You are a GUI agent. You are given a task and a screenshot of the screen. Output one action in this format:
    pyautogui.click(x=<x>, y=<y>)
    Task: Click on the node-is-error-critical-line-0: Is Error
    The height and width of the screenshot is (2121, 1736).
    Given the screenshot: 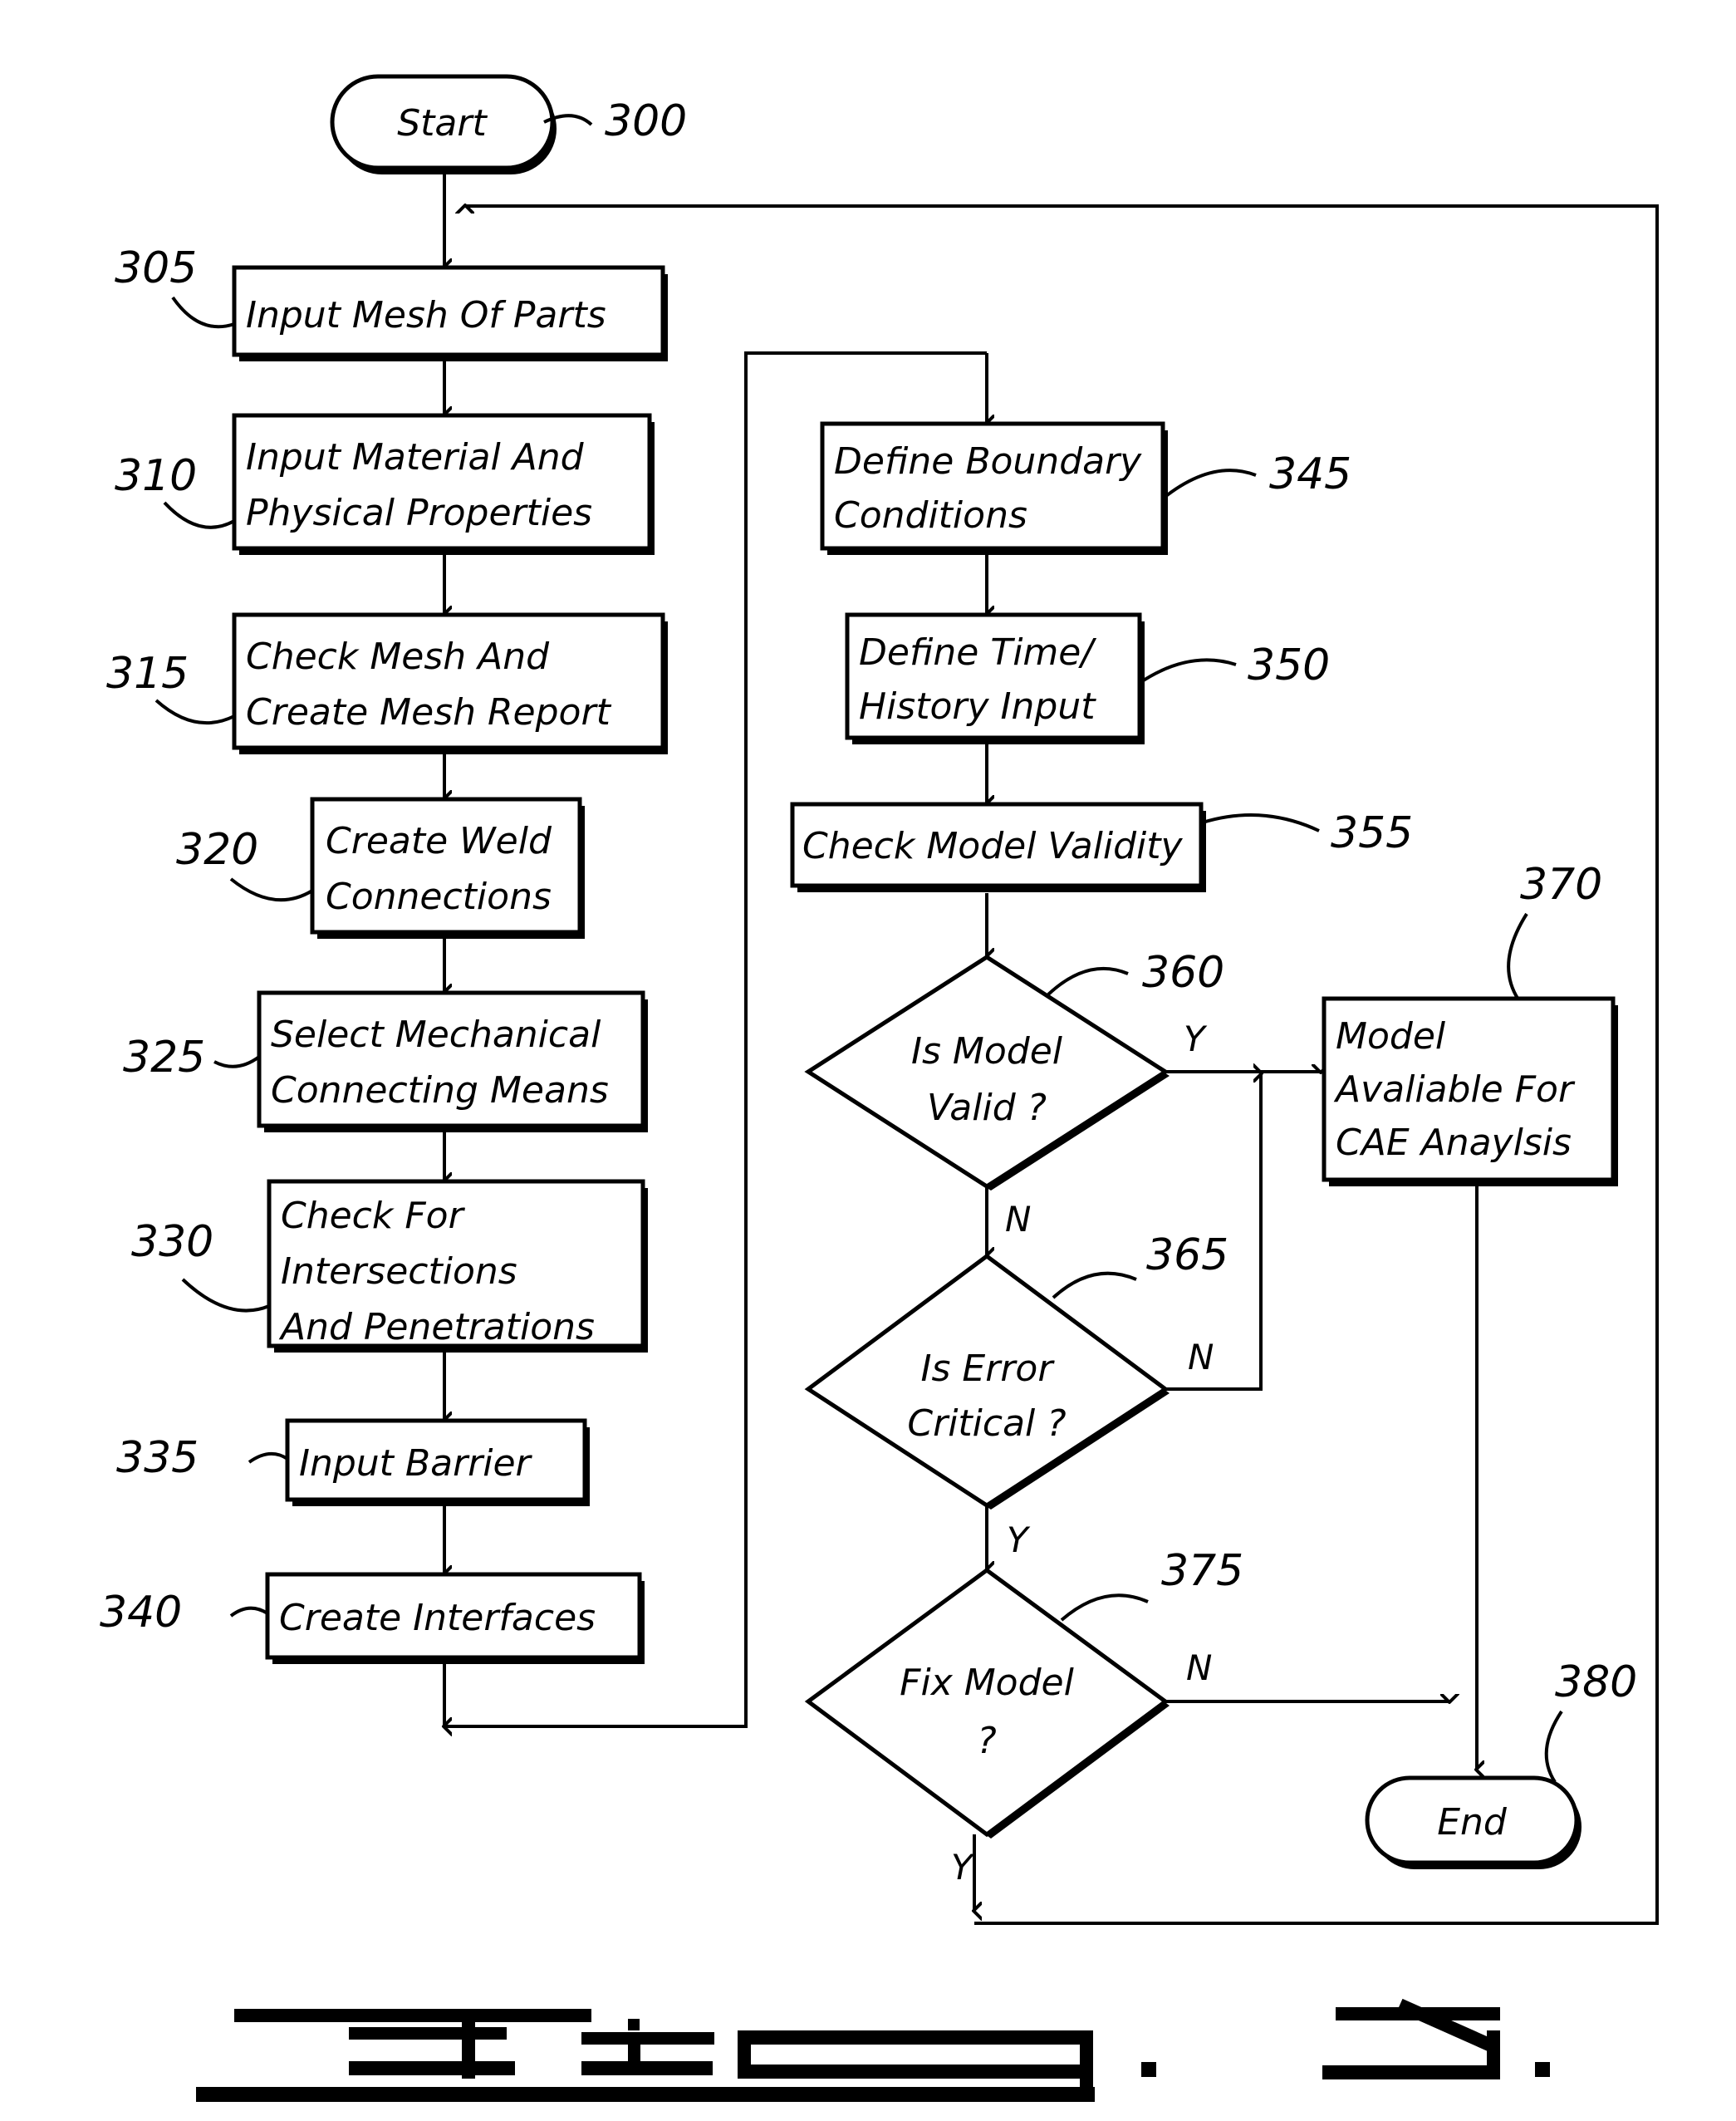 What is the action you would take?
    pyautogui.click(x=989, y=1369)
    